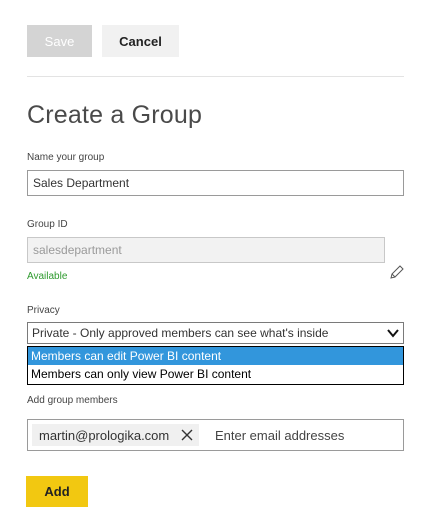 The width and height of the screenshot is (432, 513). I want to click on group-name-label: Name your group, so click(66, 157).